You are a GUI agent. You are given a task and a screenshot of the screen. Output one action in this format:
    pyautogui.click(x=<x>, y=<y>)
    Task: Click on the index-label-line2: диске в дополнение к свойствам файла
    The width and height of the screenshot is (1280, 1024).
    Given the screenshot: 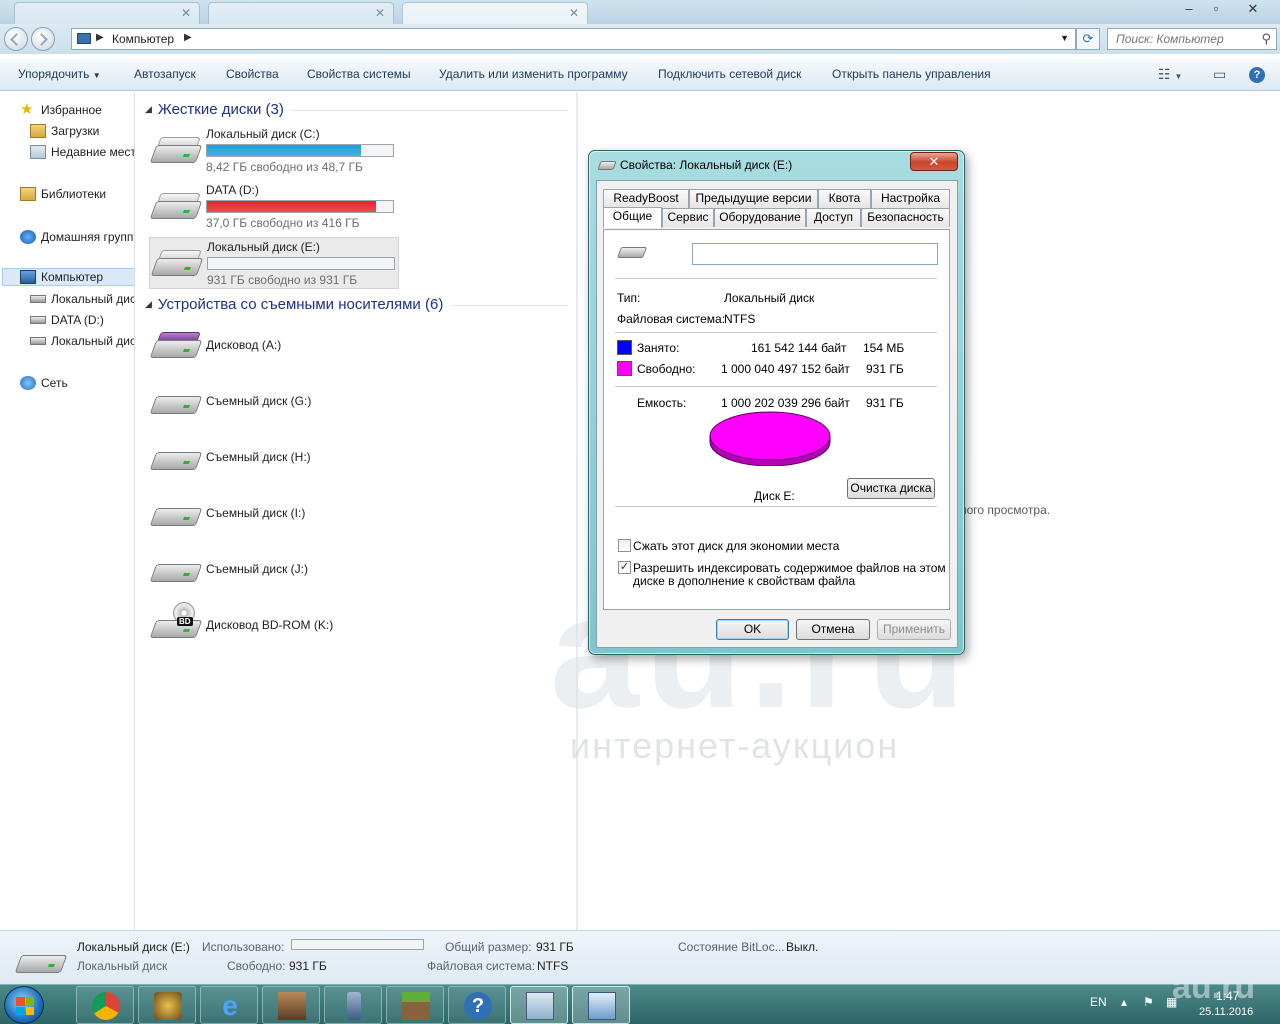 What is the action you would take?
    pyautogui.click(x=744, y=581)
    